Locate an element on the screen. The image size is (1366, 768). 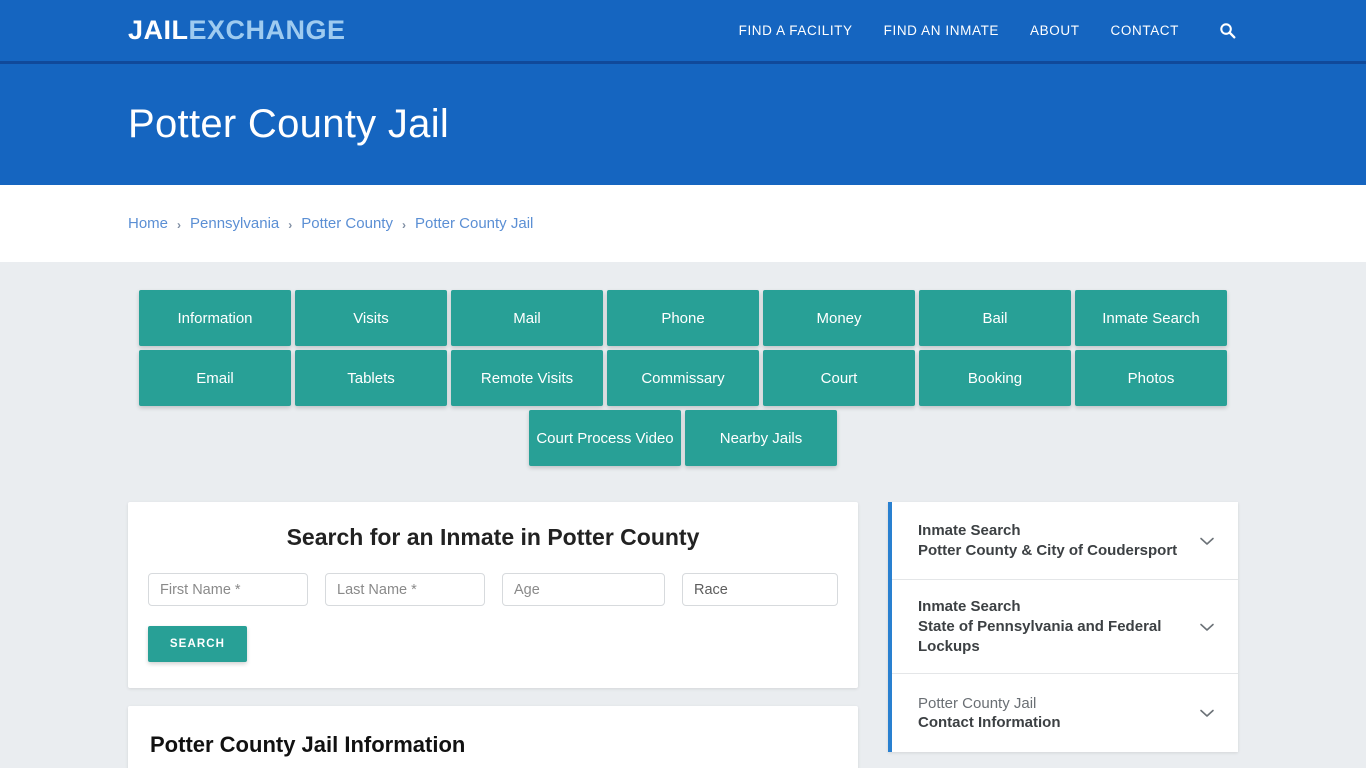
accordion-item-labels: Potter County Jail Contact Information is located at coordinates (989, 714).